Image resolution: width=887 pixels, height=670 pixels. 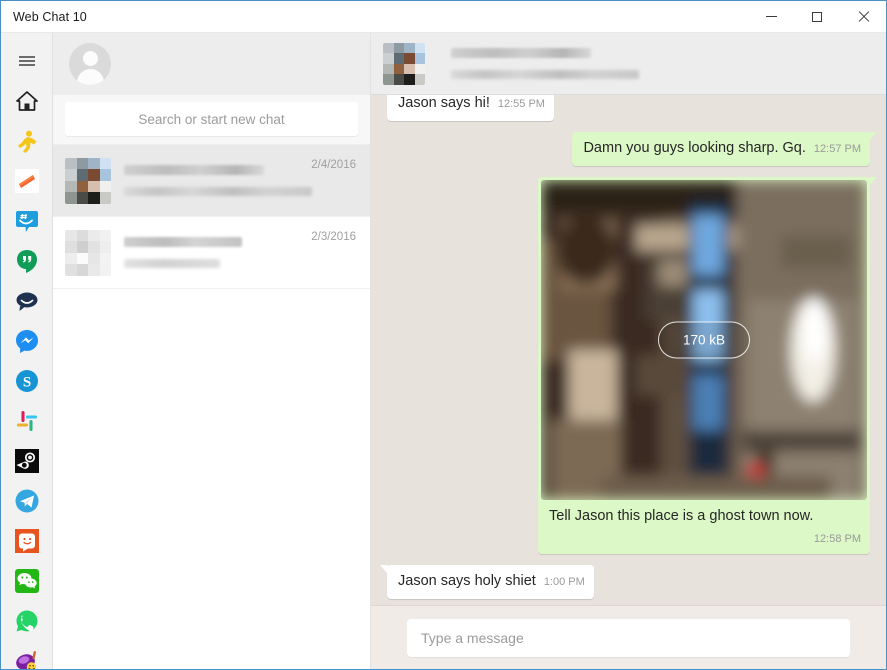 What do you see at coordinates (625, 108) in the screenshot?
I see `message-row: Jason says hi! 12:55 PM` at bounding box center [625, 108].